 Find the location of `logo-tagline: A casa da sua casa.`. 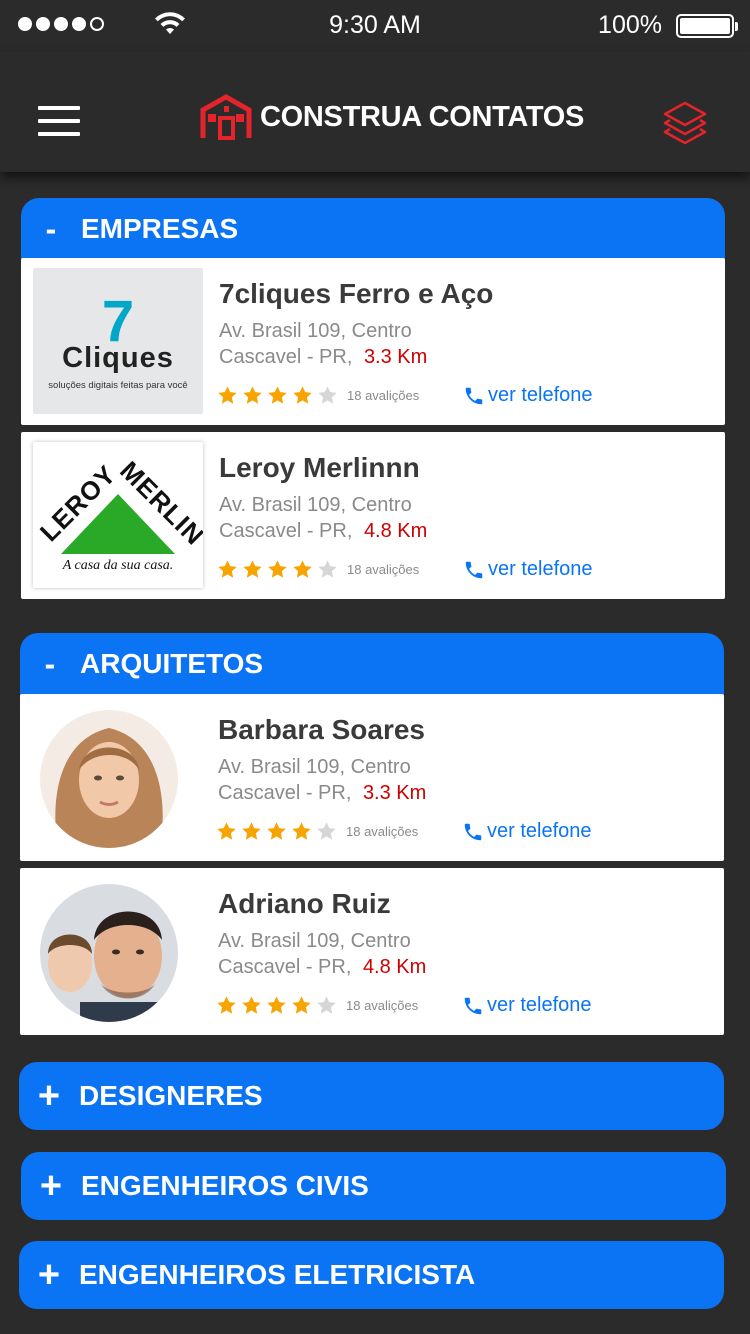

logo-tagline: A casa da sua casa. is located at coordinates (118, 565).